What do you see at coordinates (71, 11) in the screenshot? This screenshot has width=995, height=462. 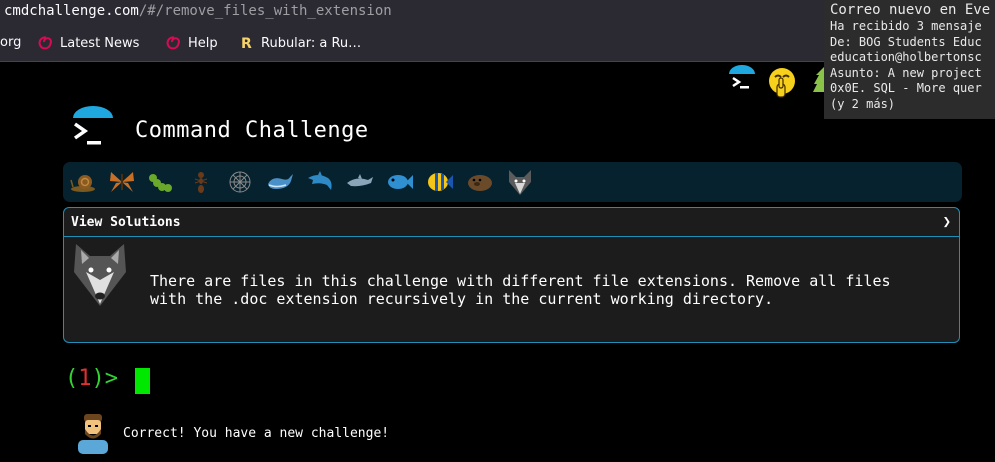 I see `url-host: cmdchallenge.com` at bounding box center [71, 11].